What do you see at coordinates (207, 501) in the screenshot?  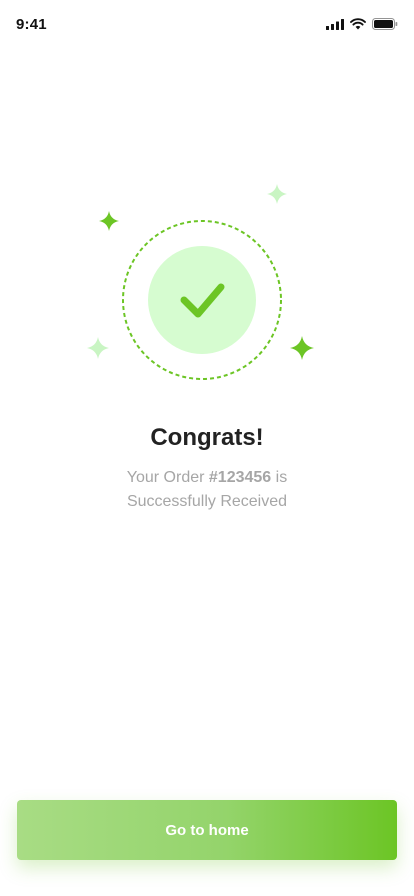 I see `message-line-2: Successfully Received` at bounding box center [207, 501].